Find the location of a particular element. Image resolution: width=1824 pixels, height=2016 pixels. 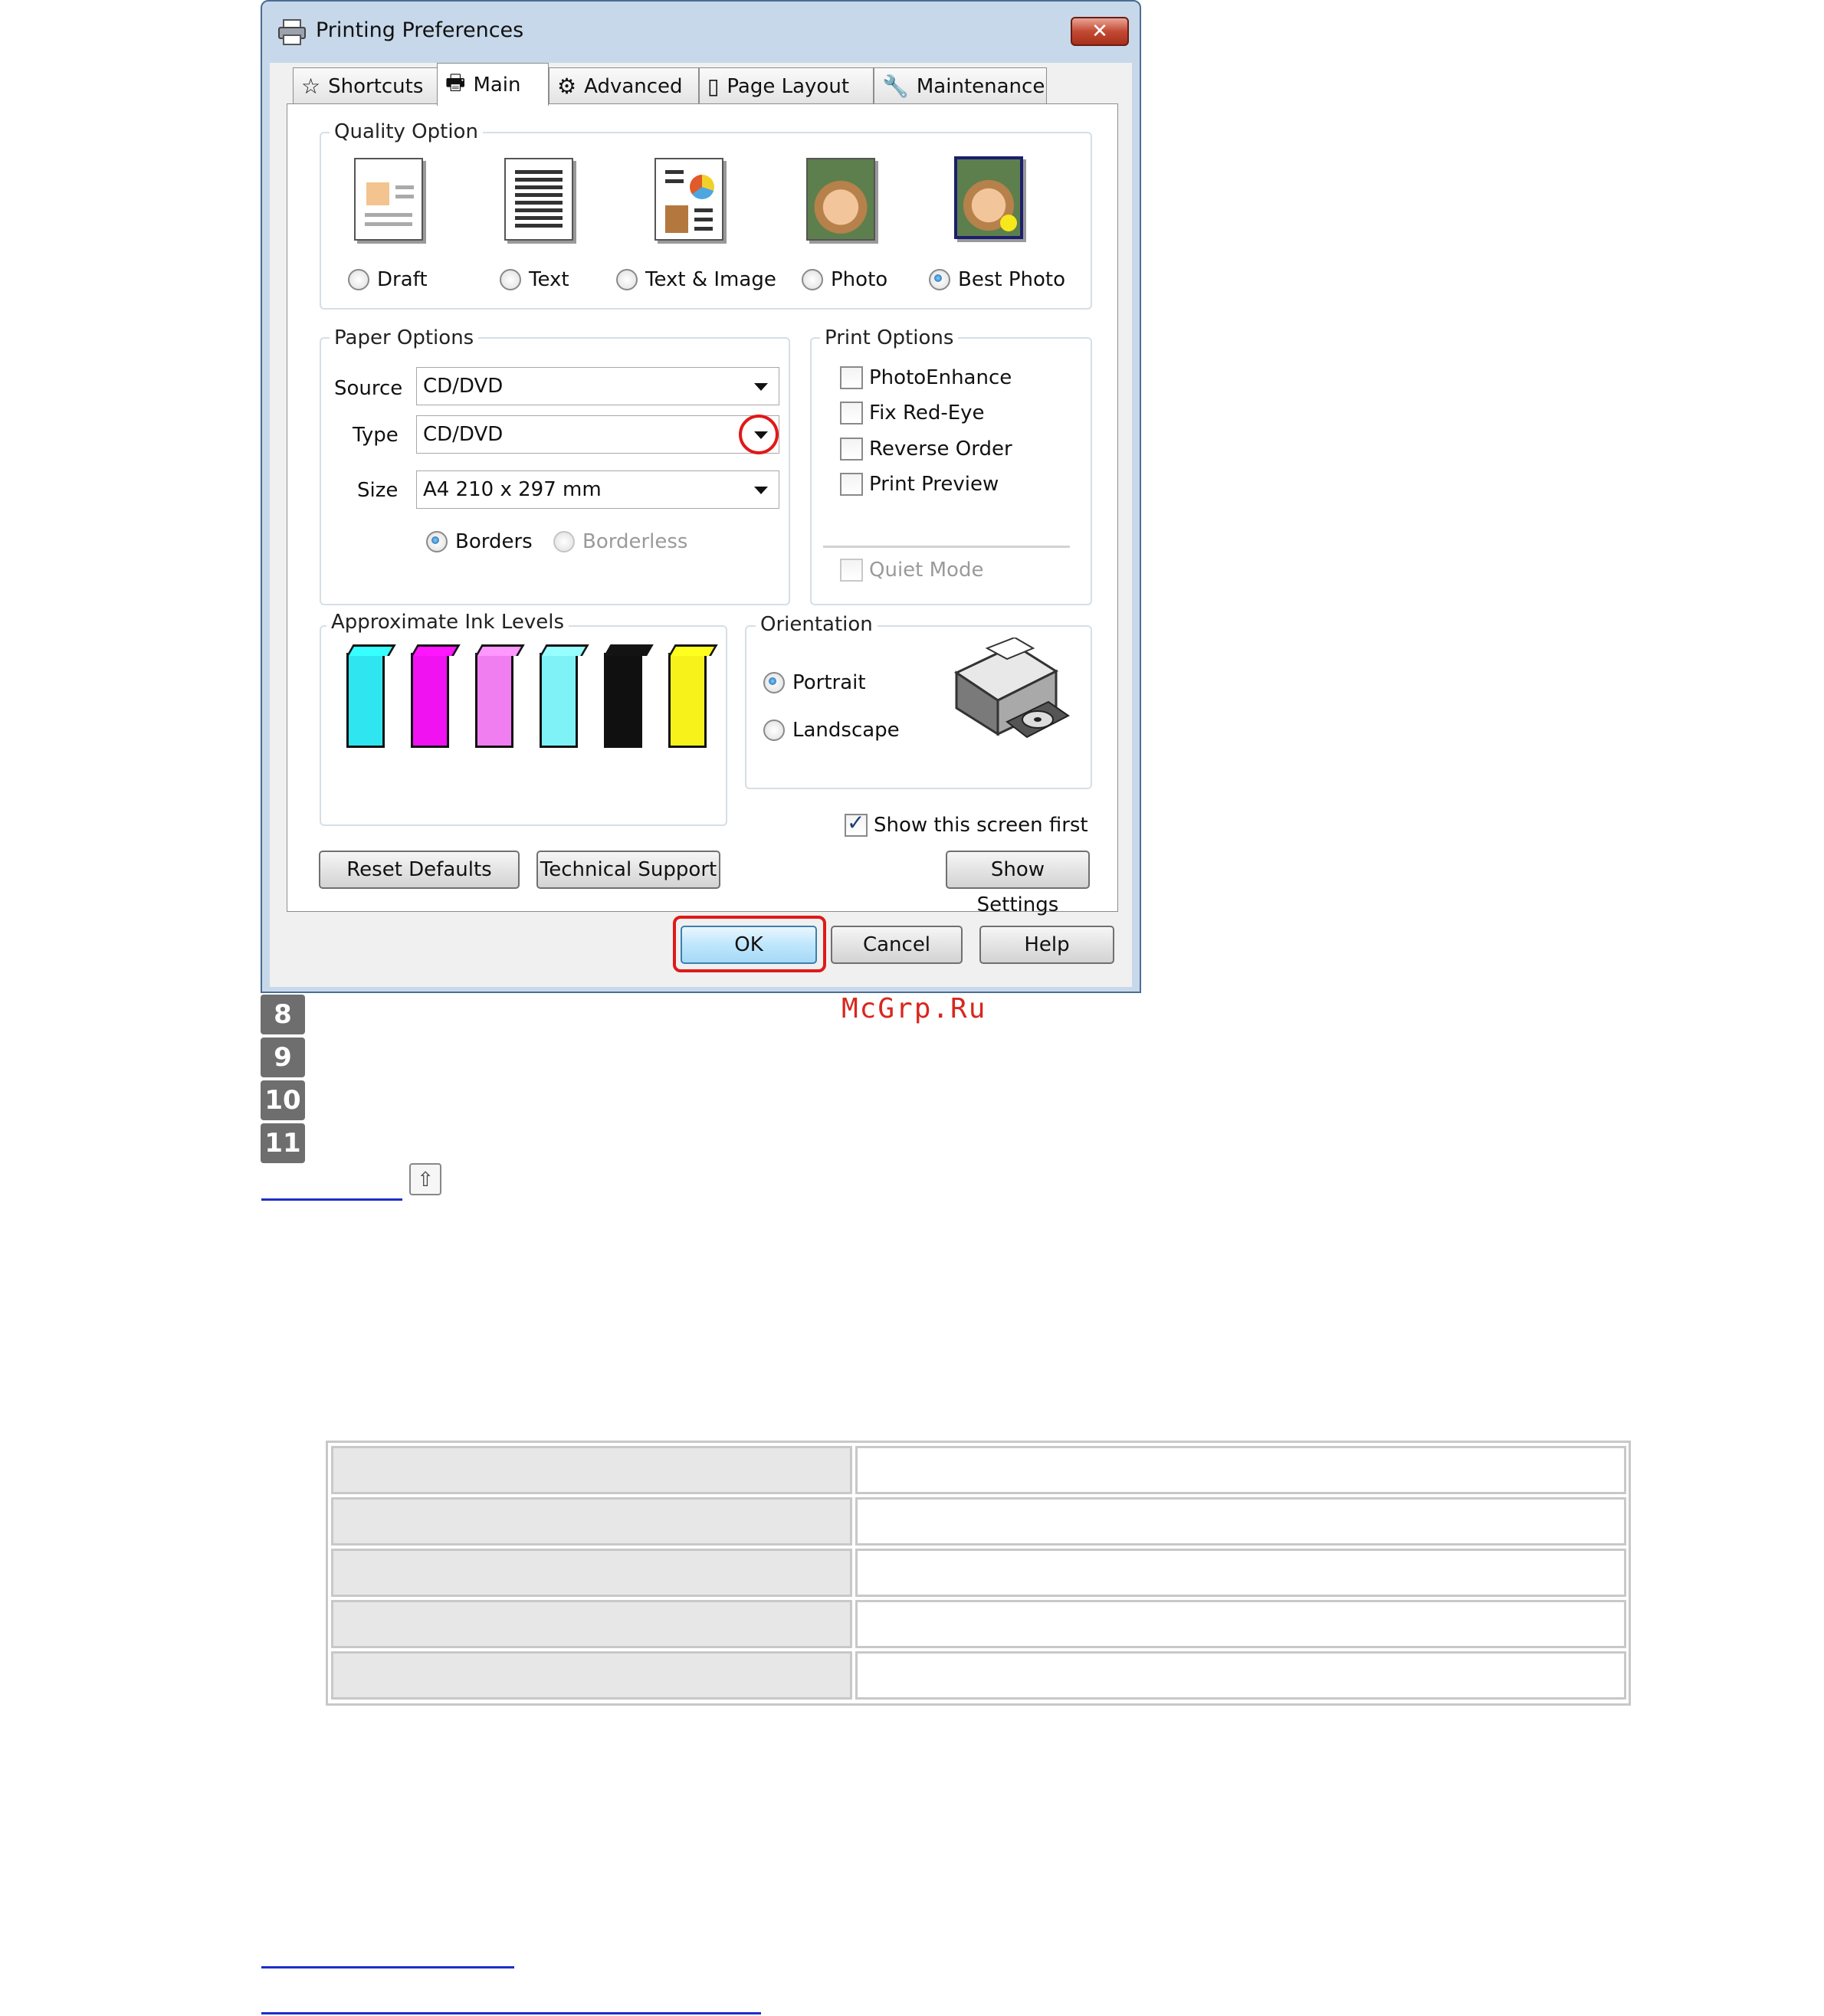

reverse-order-option: Reverse Order is located at coordinates (926, 449).